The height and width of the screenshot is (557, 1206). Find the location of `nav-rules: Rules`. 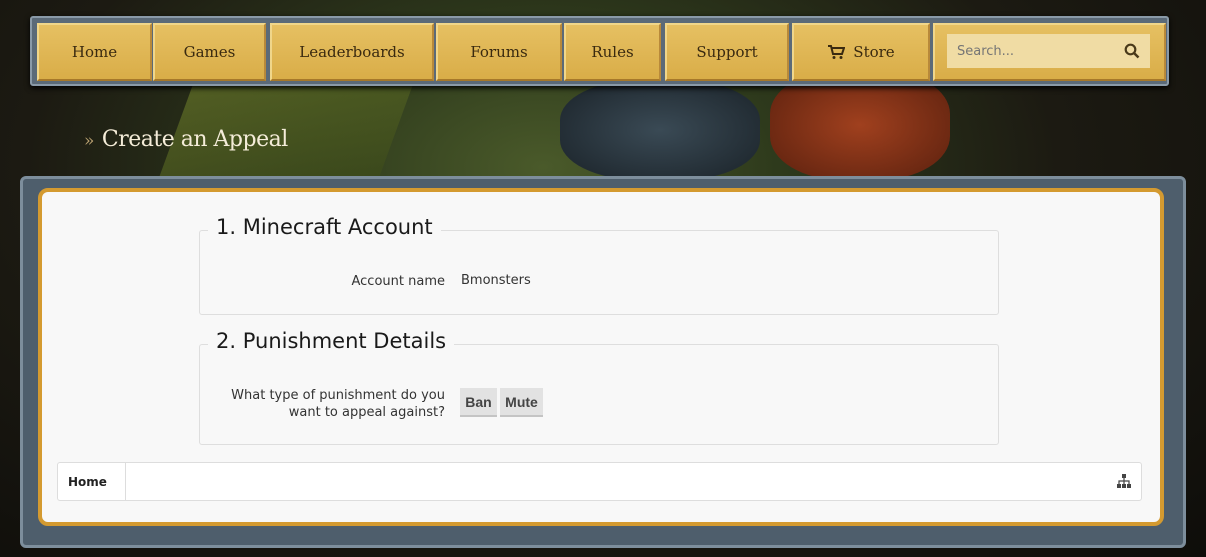

nav-rules: Rules is located at coordinates (612, 52).